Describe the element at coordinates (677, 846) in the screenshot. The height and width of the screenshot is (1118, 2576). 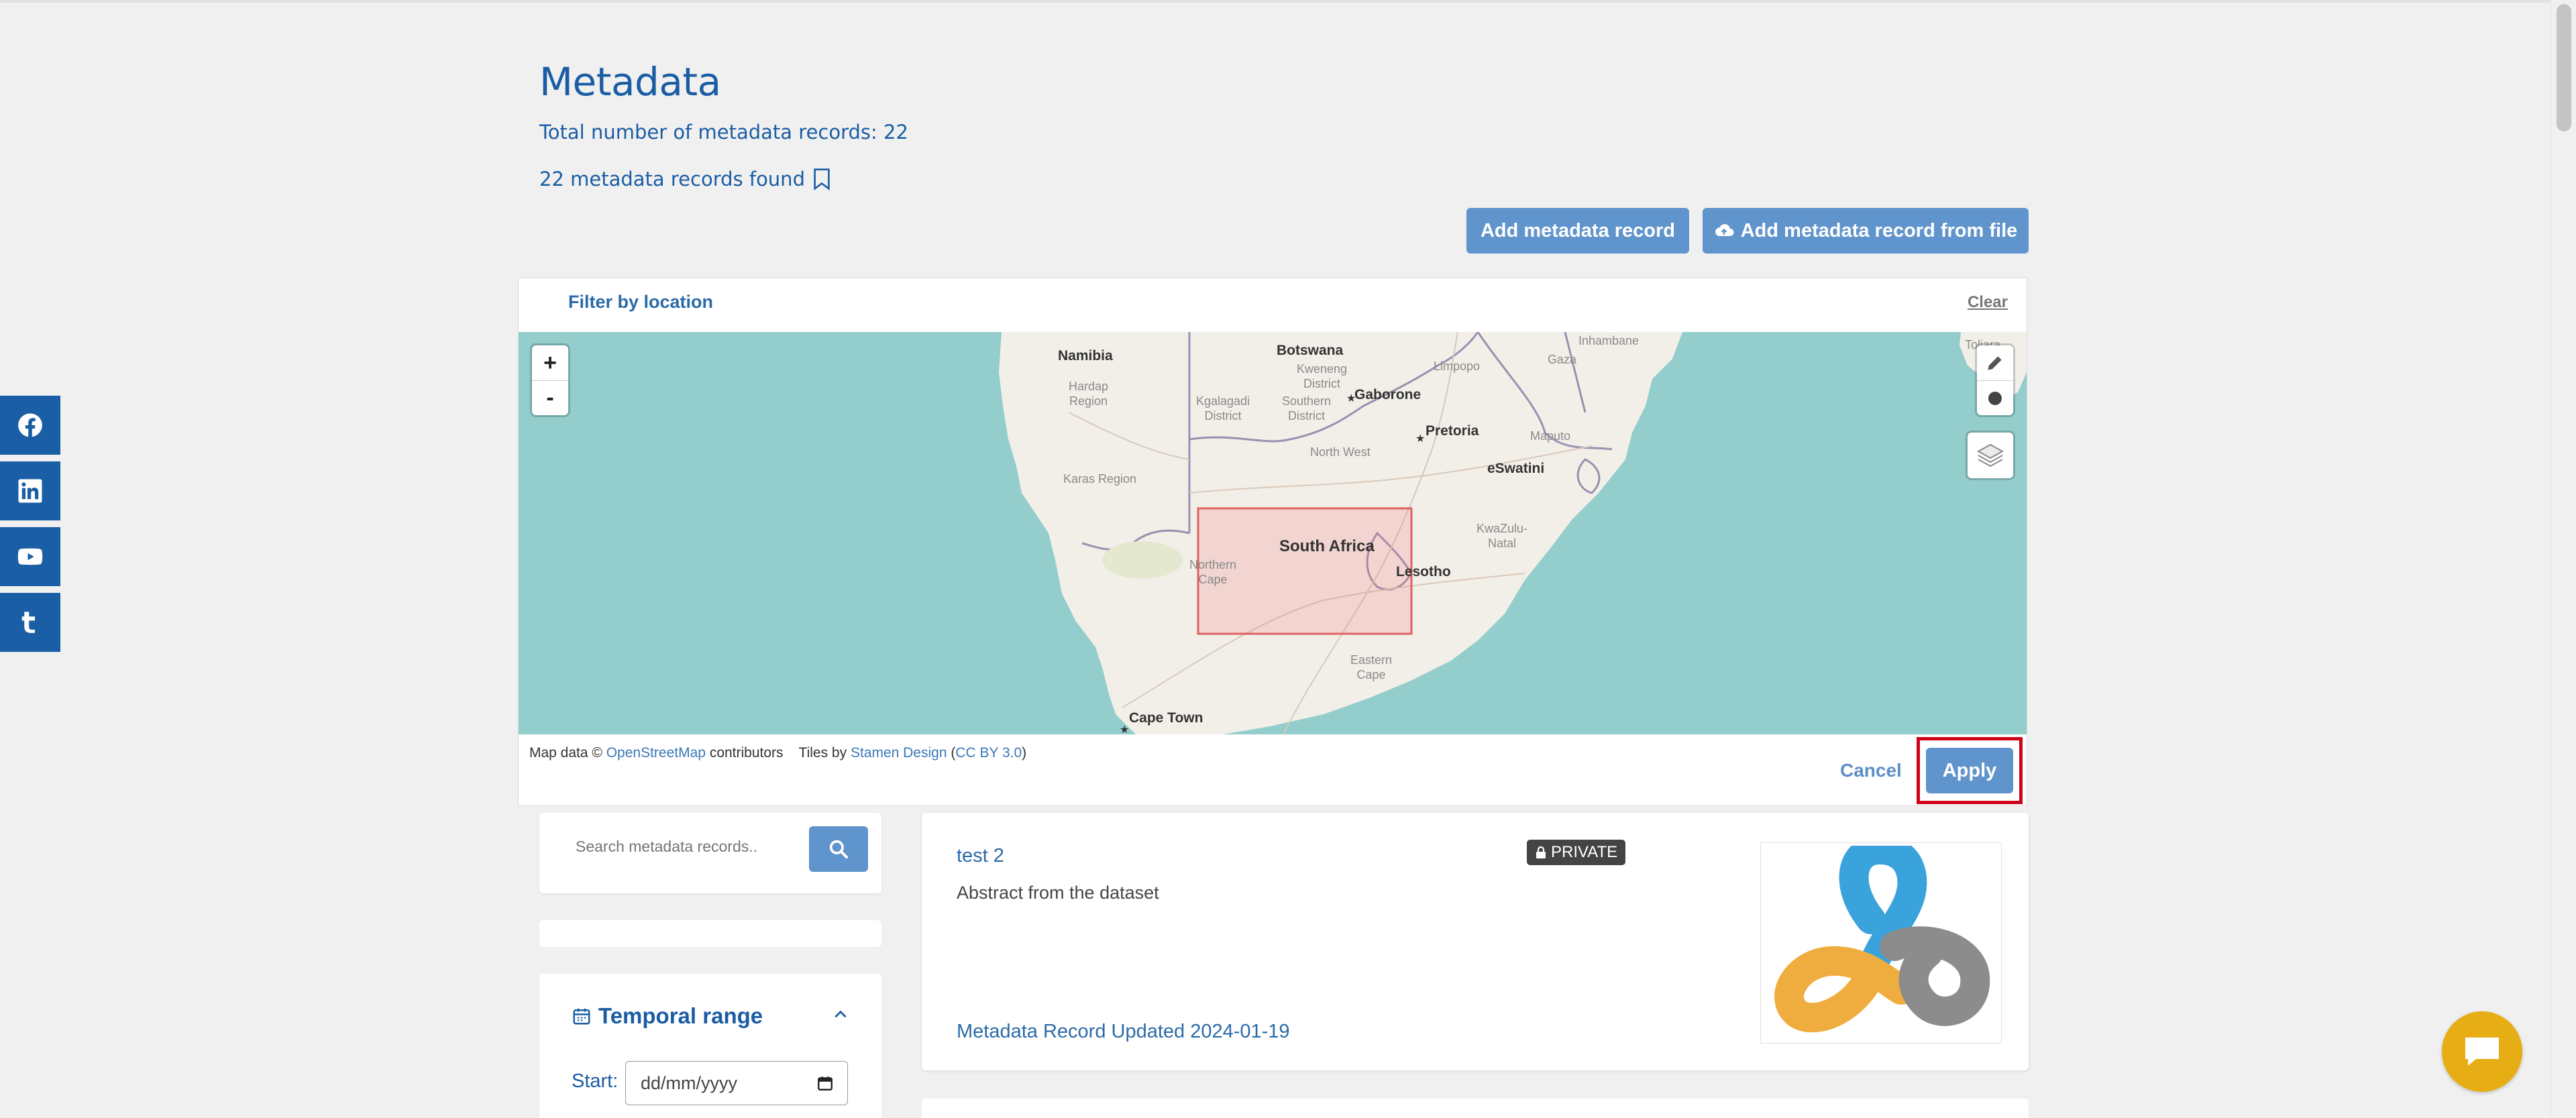
I see `search-input` at that location.